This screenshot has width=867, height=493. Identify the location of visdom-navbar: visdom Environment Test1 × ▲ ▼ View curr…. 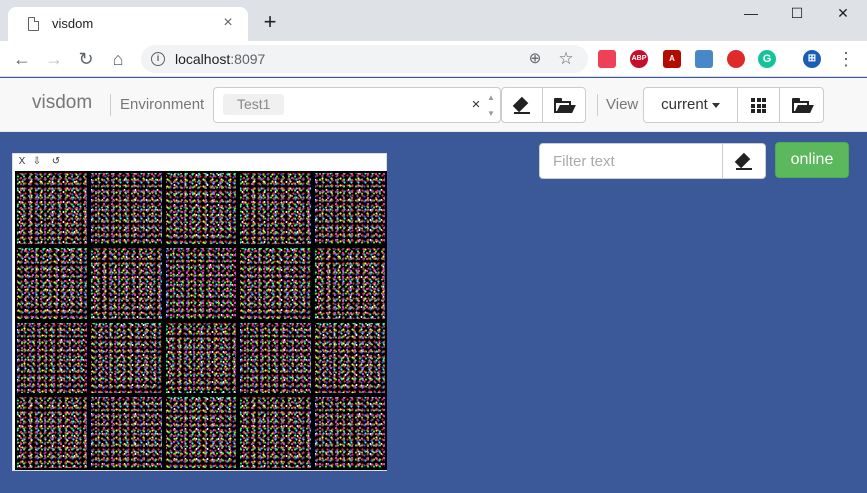
(433, 105).